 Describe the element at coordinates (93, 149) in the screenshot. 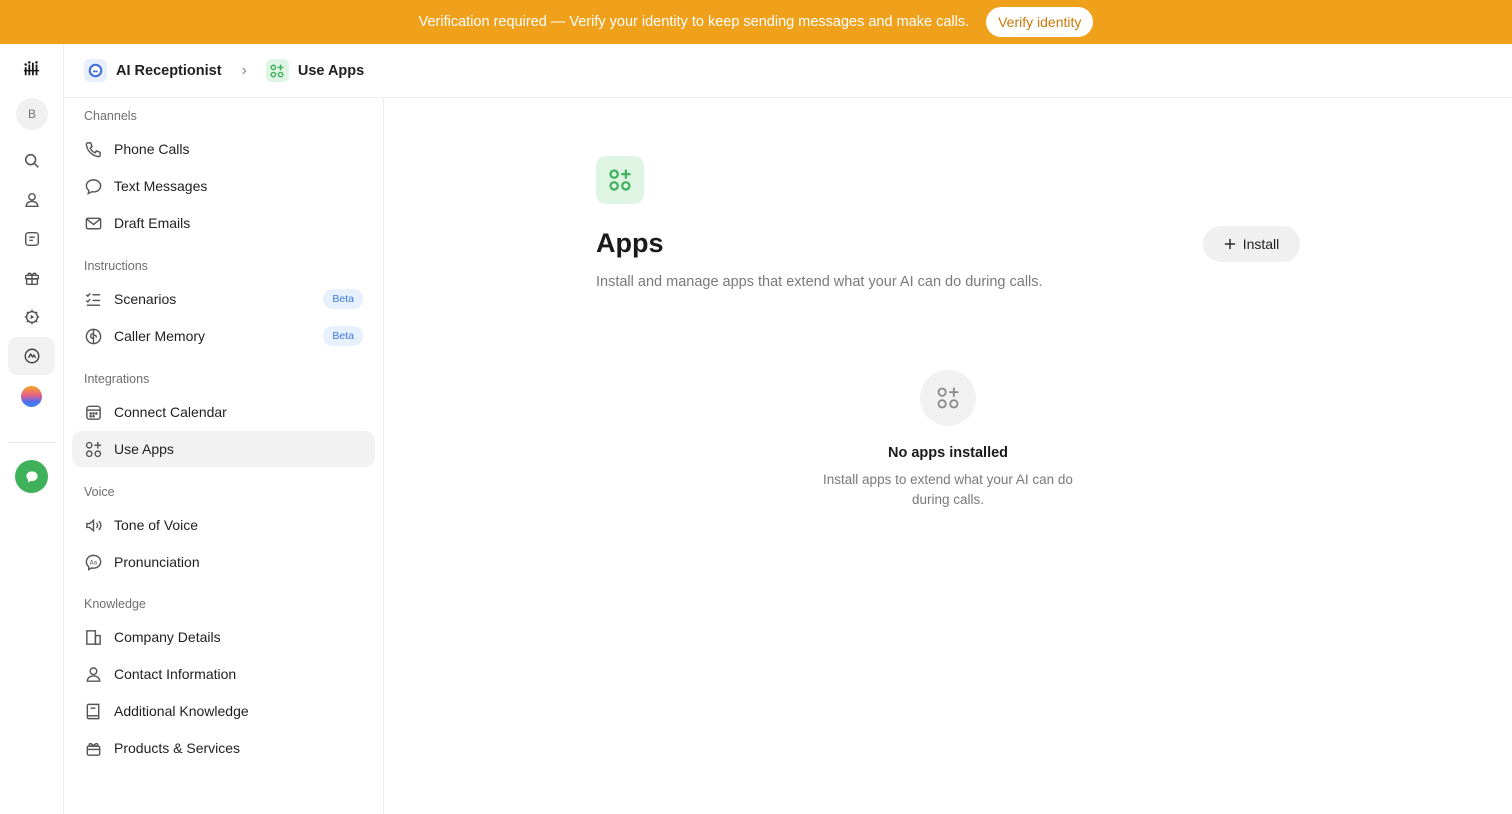

I see `phone-icon` at that location.